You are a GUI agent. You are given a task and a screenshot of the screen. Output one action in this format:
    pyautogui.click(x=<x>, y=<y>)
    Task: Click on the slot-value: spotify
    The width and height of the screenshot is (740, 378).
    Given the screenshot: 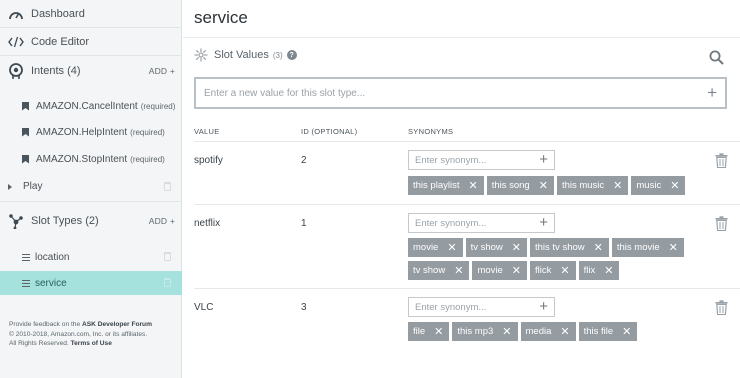 What is the action you would take?
    pyautogui.click(x=208, y=160)
    